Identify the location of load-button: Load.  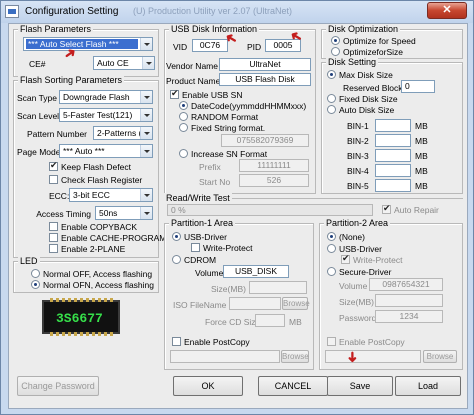
(428, 386).